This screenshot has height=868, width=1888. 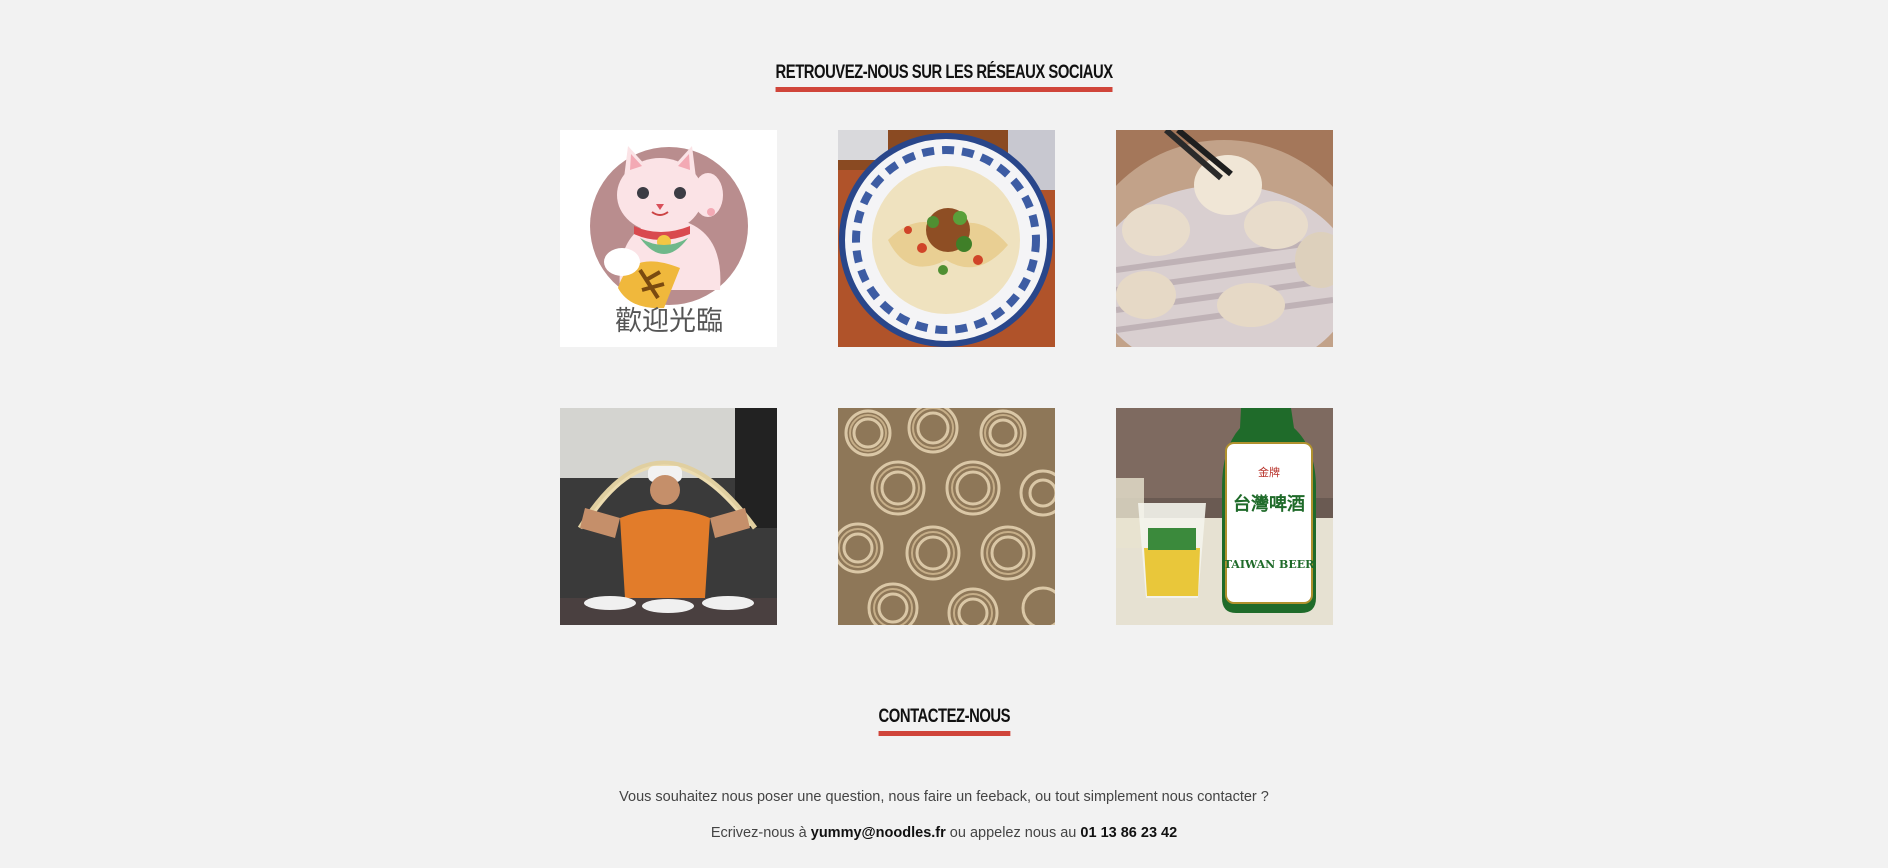 I want to click on noodle-chef-photo, so click(x=668, y=516).